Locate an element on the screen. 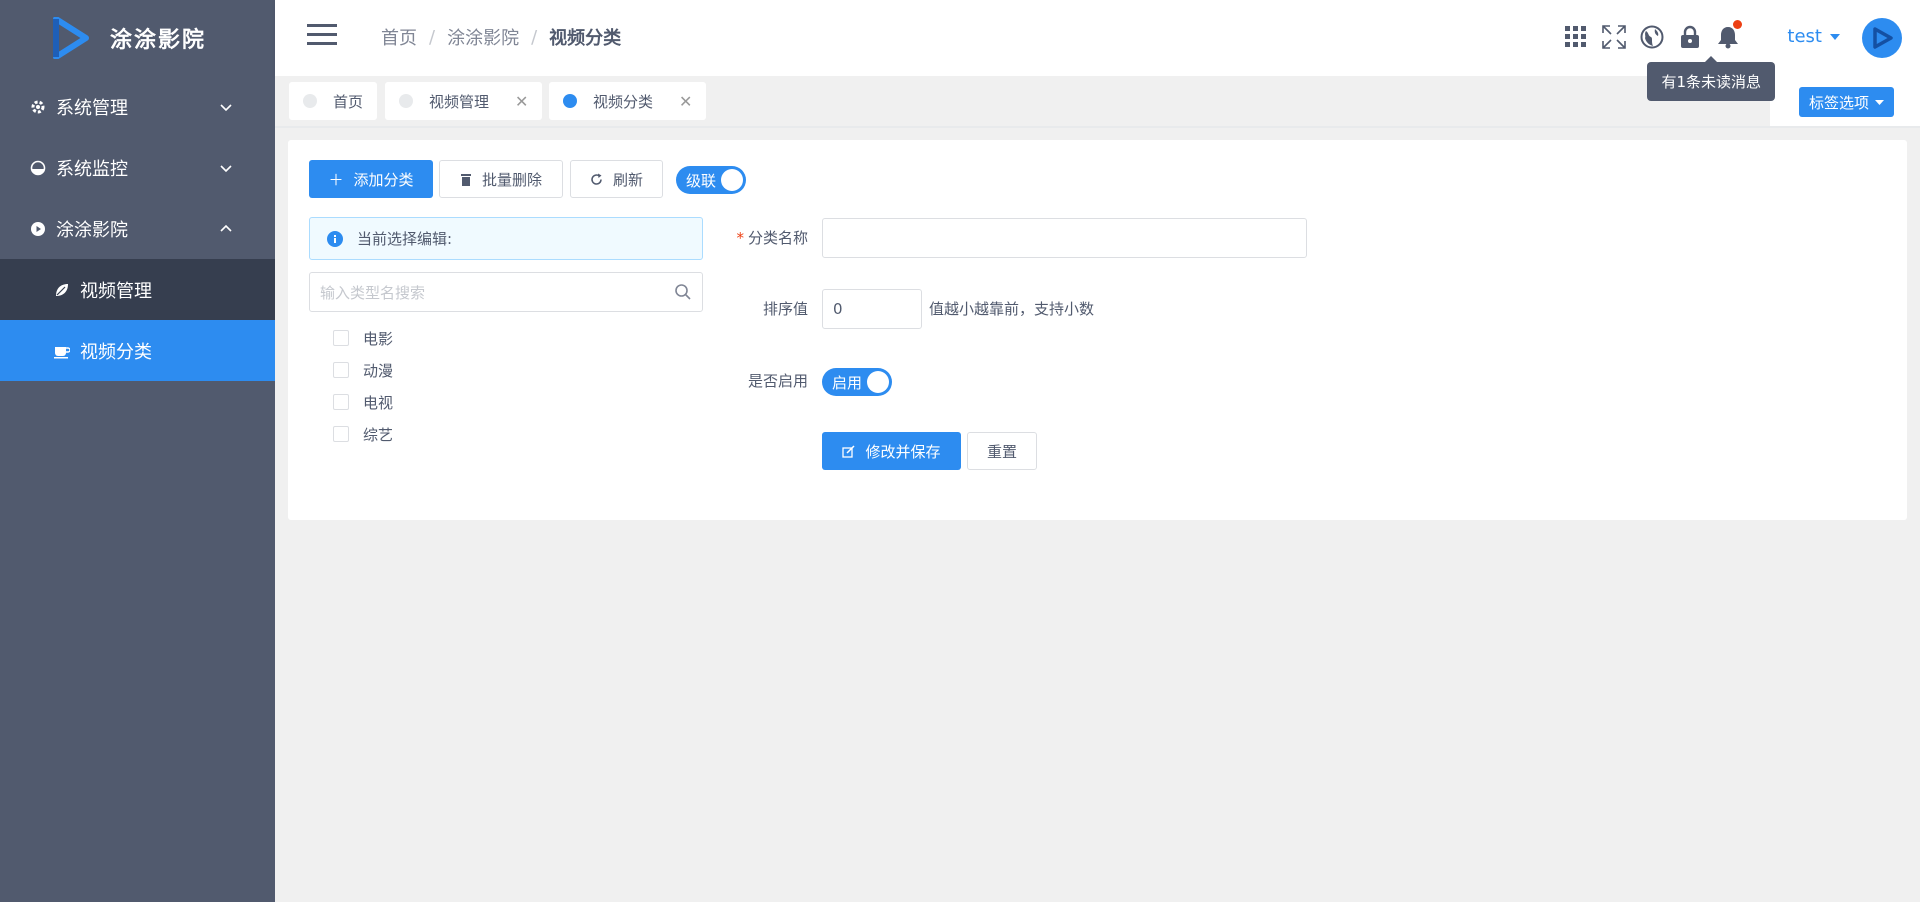 The image size is (1920, 902). sidebar-item-video-category: 视频分类 is located at coordinates (137, 350).